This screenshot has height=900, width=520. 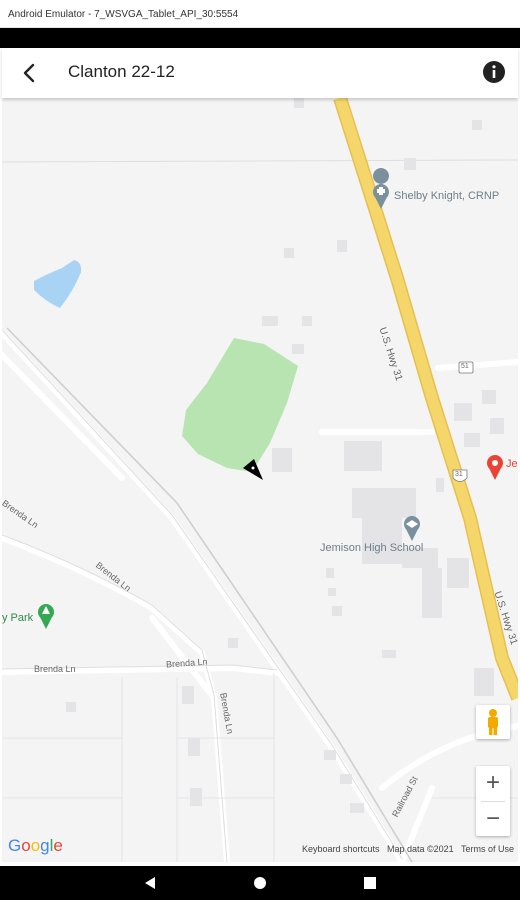 What do you see at coordinates (493, 819) in the screenshot?
I see `zoom-out-button: −` at bounding box center [493, 819].